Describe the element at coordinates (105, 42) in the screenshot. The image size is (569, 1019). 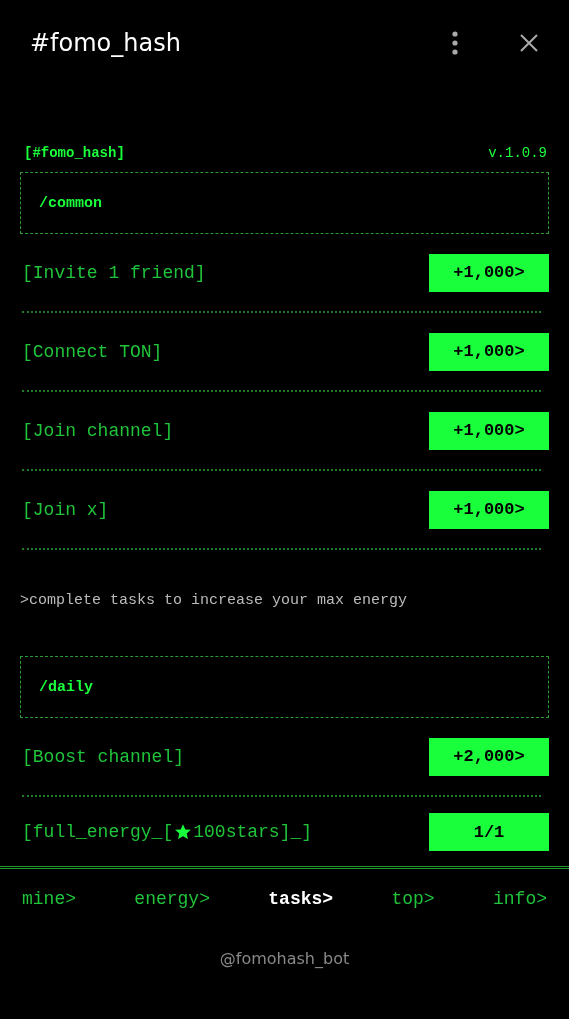
I see `window-title: #fomo_hash` at that location.